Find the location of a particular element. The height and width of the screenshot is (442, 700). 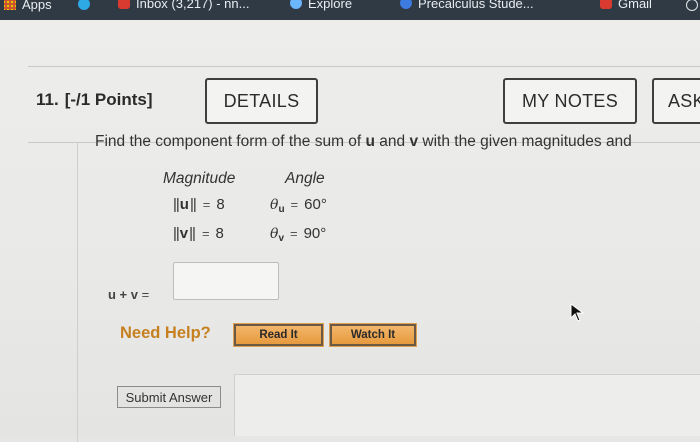

twitter-icon is located at coordinates (84, 5).